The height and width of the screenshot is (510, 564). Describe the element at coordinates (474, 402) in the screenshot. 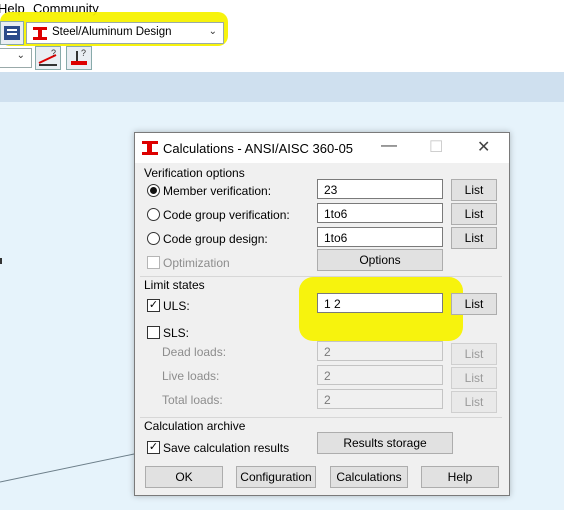

I see `total-loads-list-button: List` at that location.